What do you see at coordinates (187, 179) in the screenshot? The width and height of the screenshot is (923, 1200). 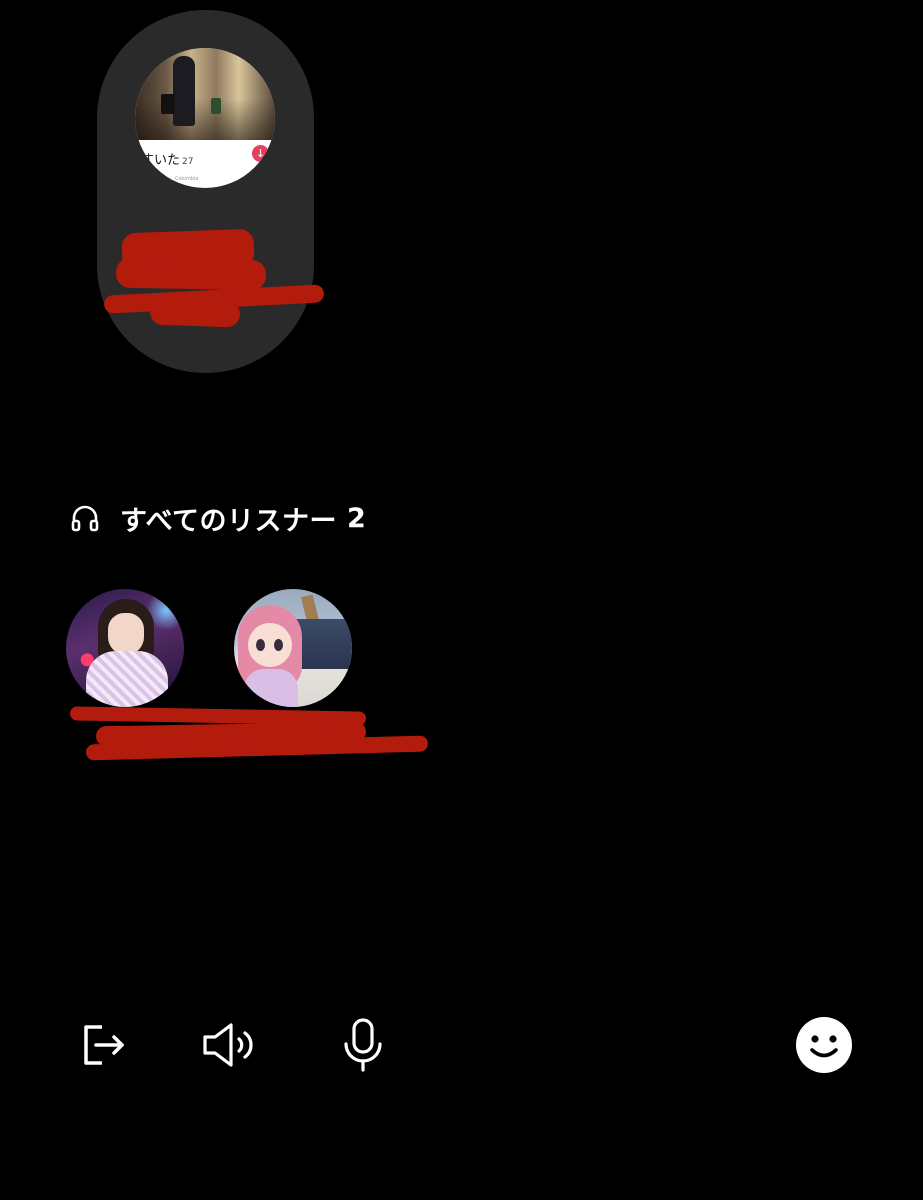 I see `host-avatar-caption-sub: Colombia` at bounding box center [187, 179].